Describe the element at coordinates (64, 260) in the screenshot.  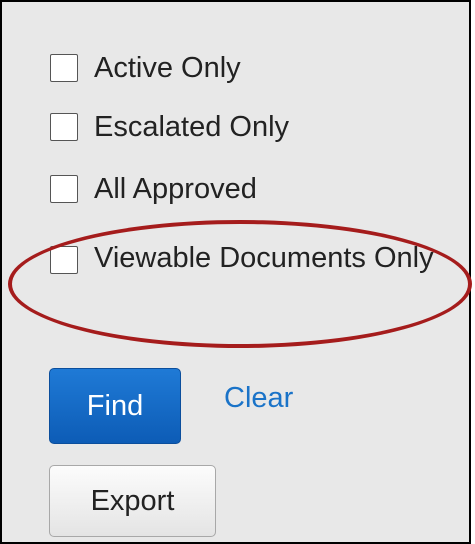
I see `viewable-documents-only-checkbox` at that location.